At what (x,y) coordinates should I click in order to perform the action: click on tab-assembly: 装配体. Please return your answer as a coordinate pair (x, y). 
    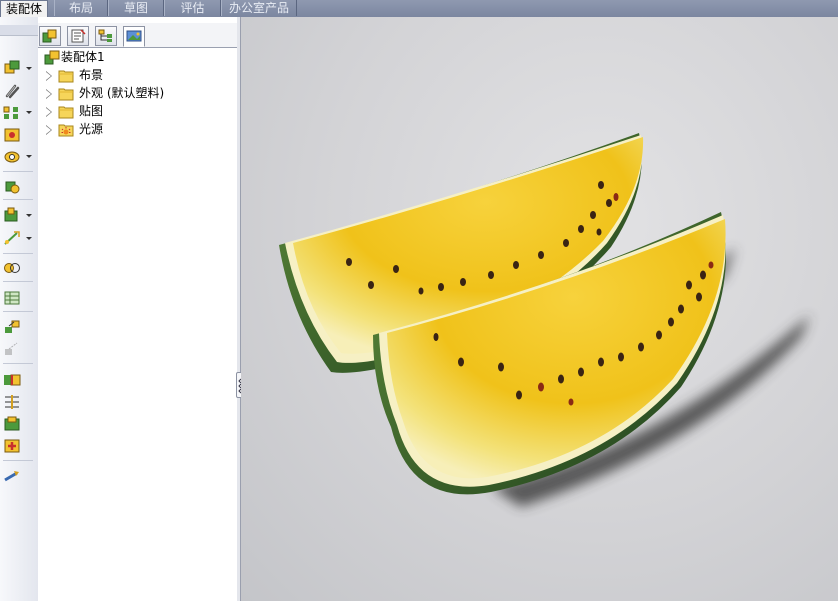
    Looking at the image, I should click on (24, 8).